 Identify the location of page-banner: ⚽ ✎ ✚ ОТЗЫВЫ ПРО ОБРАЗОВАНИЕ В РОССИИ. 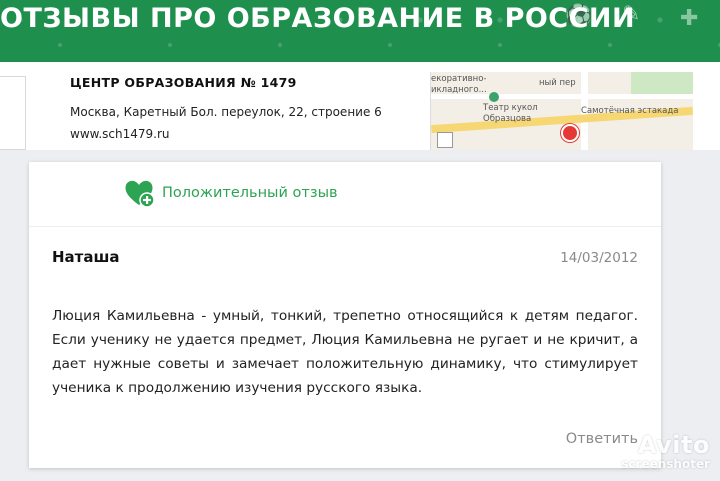
(360, 31).